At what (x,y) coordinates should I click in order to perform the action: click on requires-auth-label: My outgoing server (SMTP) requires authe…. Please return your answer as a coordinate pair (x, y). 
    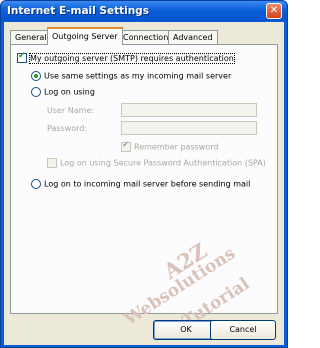
    Looking at the image, I should click on (132, 58).